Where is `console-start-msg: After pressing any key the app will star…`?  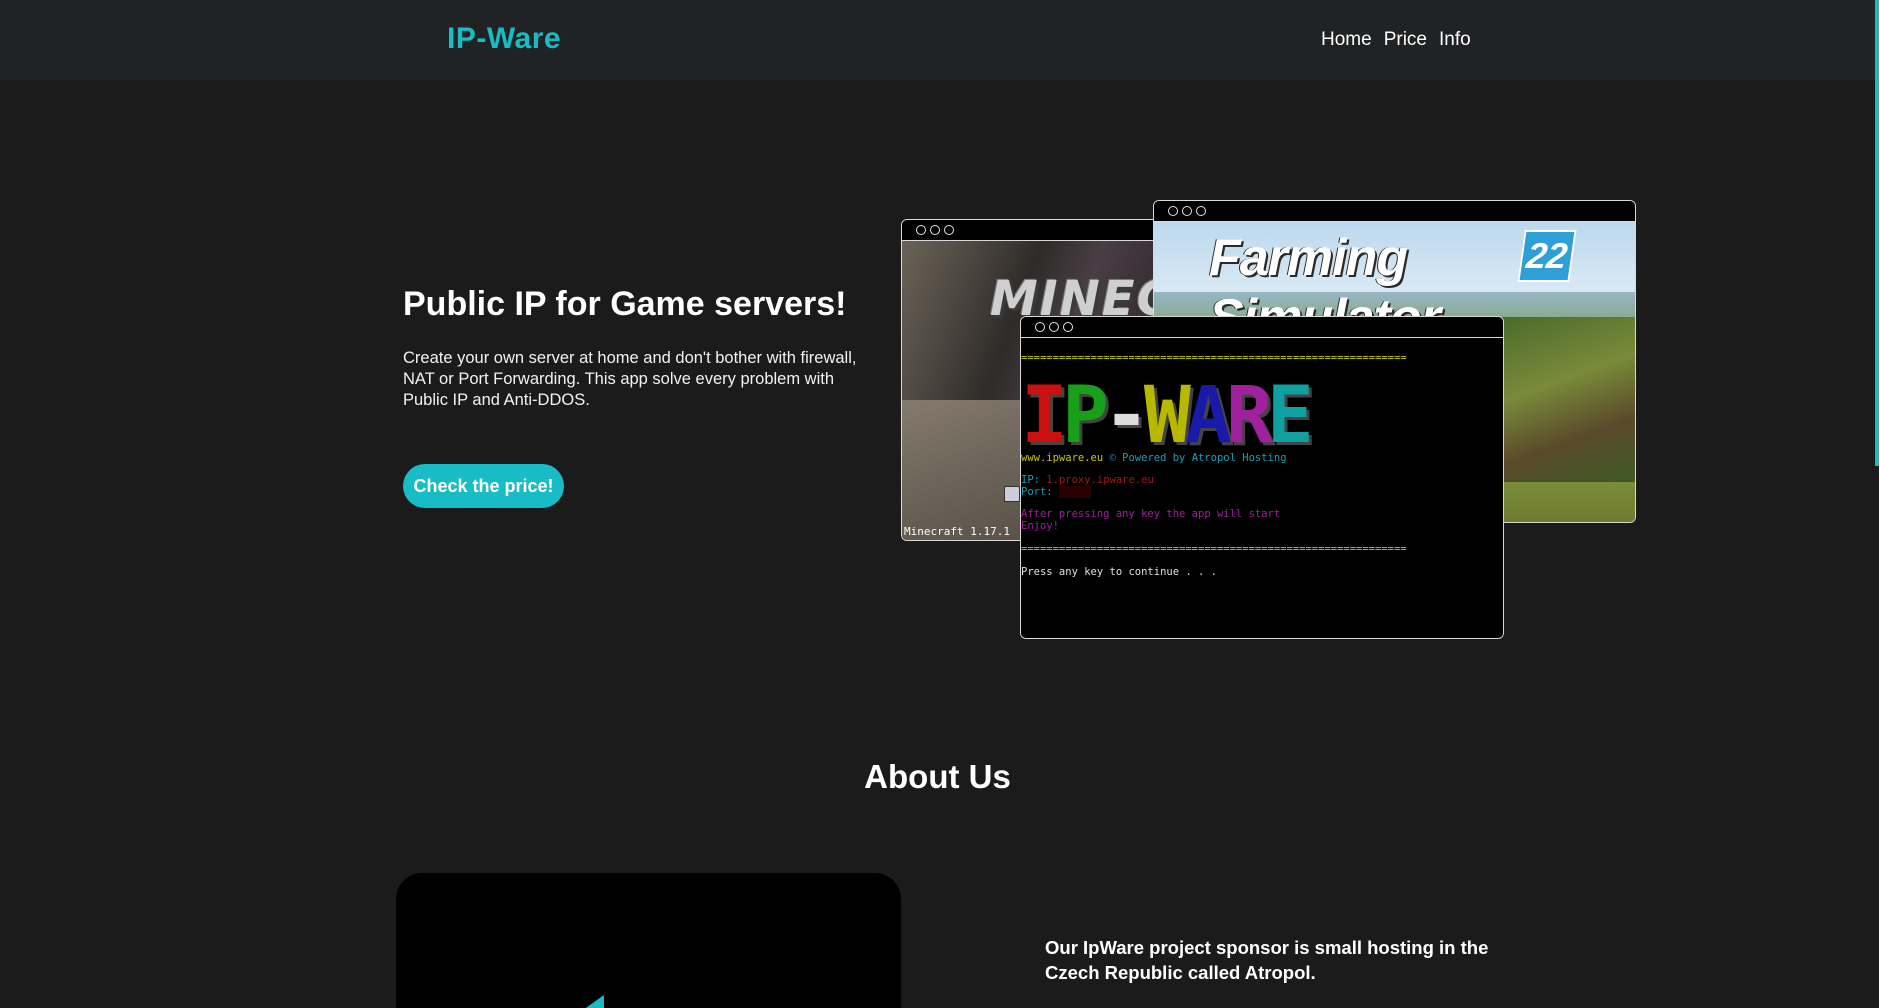 console-start-msg: After pressing any key the app will star… is located at coordinates (1151, 514).